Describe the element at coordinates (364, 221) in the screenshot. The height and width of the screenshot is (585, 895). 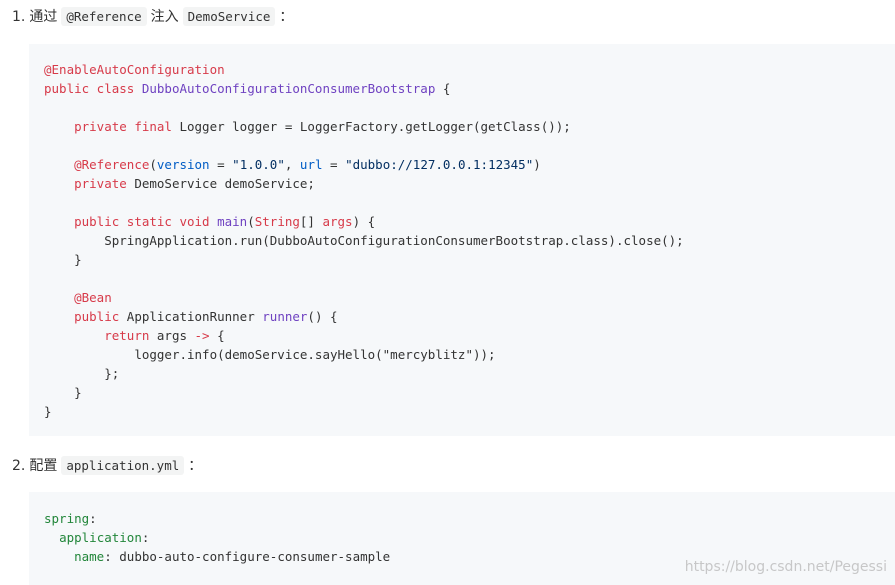
I see `code-text: ) {` at that location.